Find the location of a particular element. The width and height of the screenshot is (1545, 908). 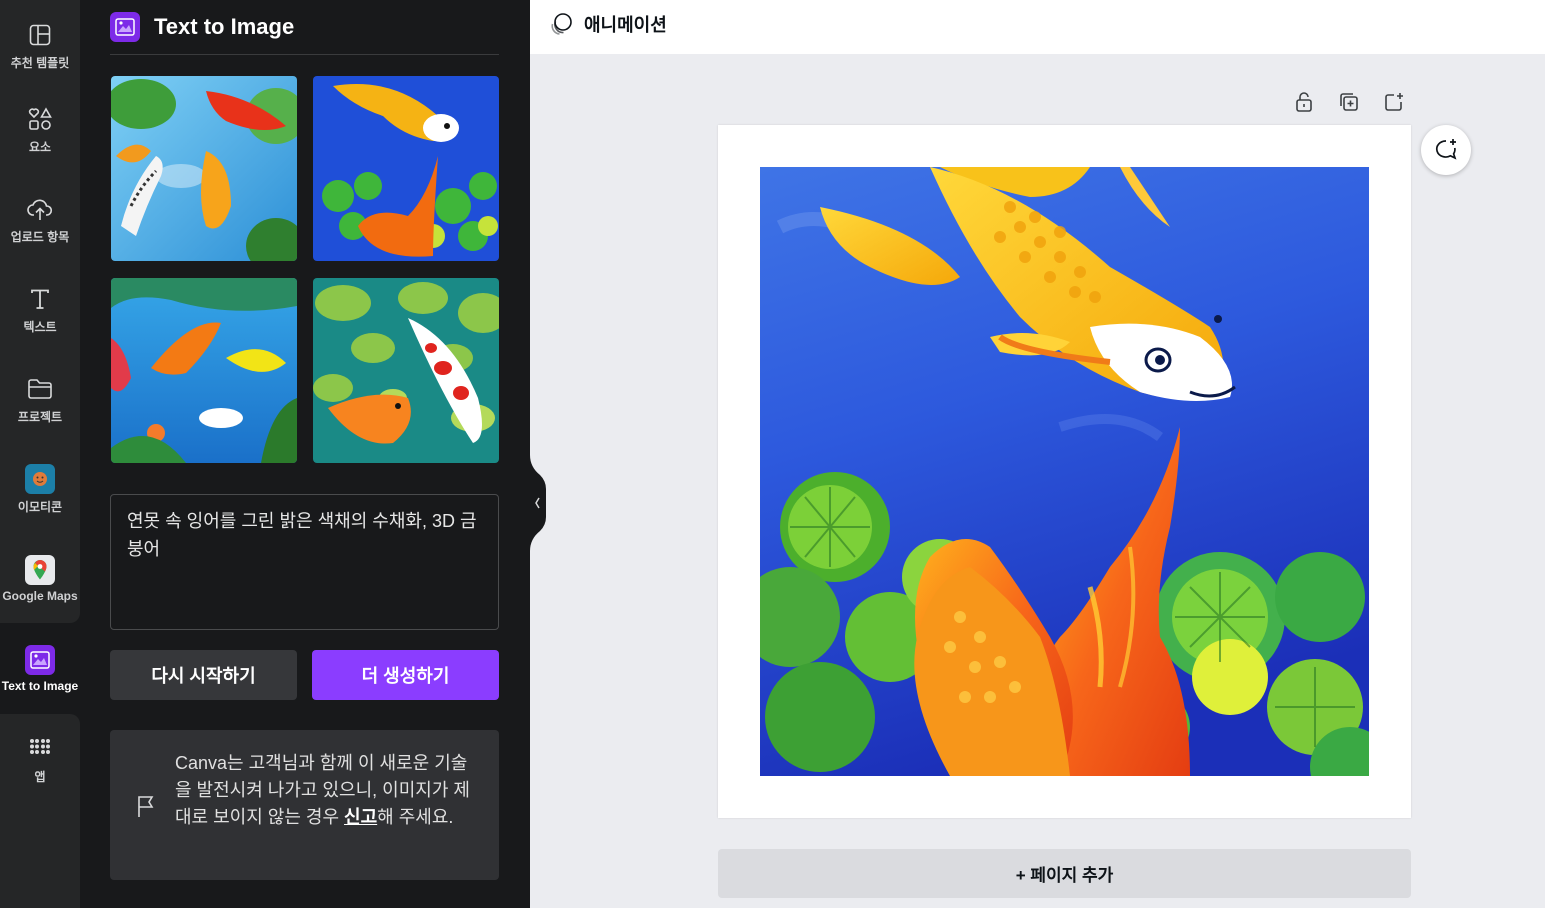

notice-suffix: 해 주세요. is located at coordinates (415, 817).